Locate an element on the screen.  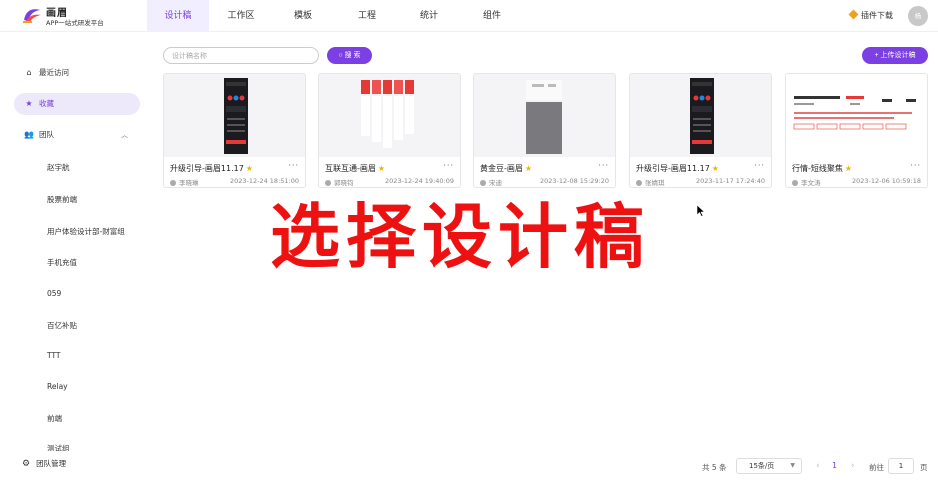
sidebar-team-item: Relay is located at coordinates (57, 386).